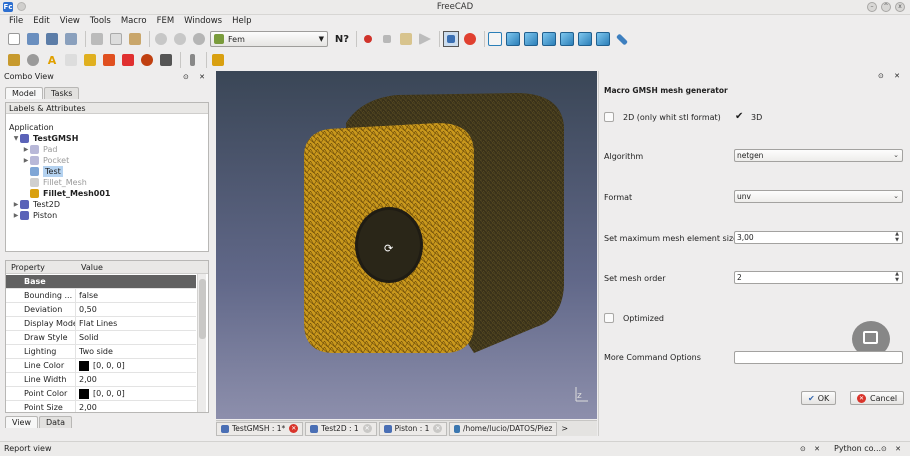 The image size is (910, 456). Describe the element at coordinates (101, 324) in the screenshot. I see `property-row: Display Mode Flat Lines` at that location.